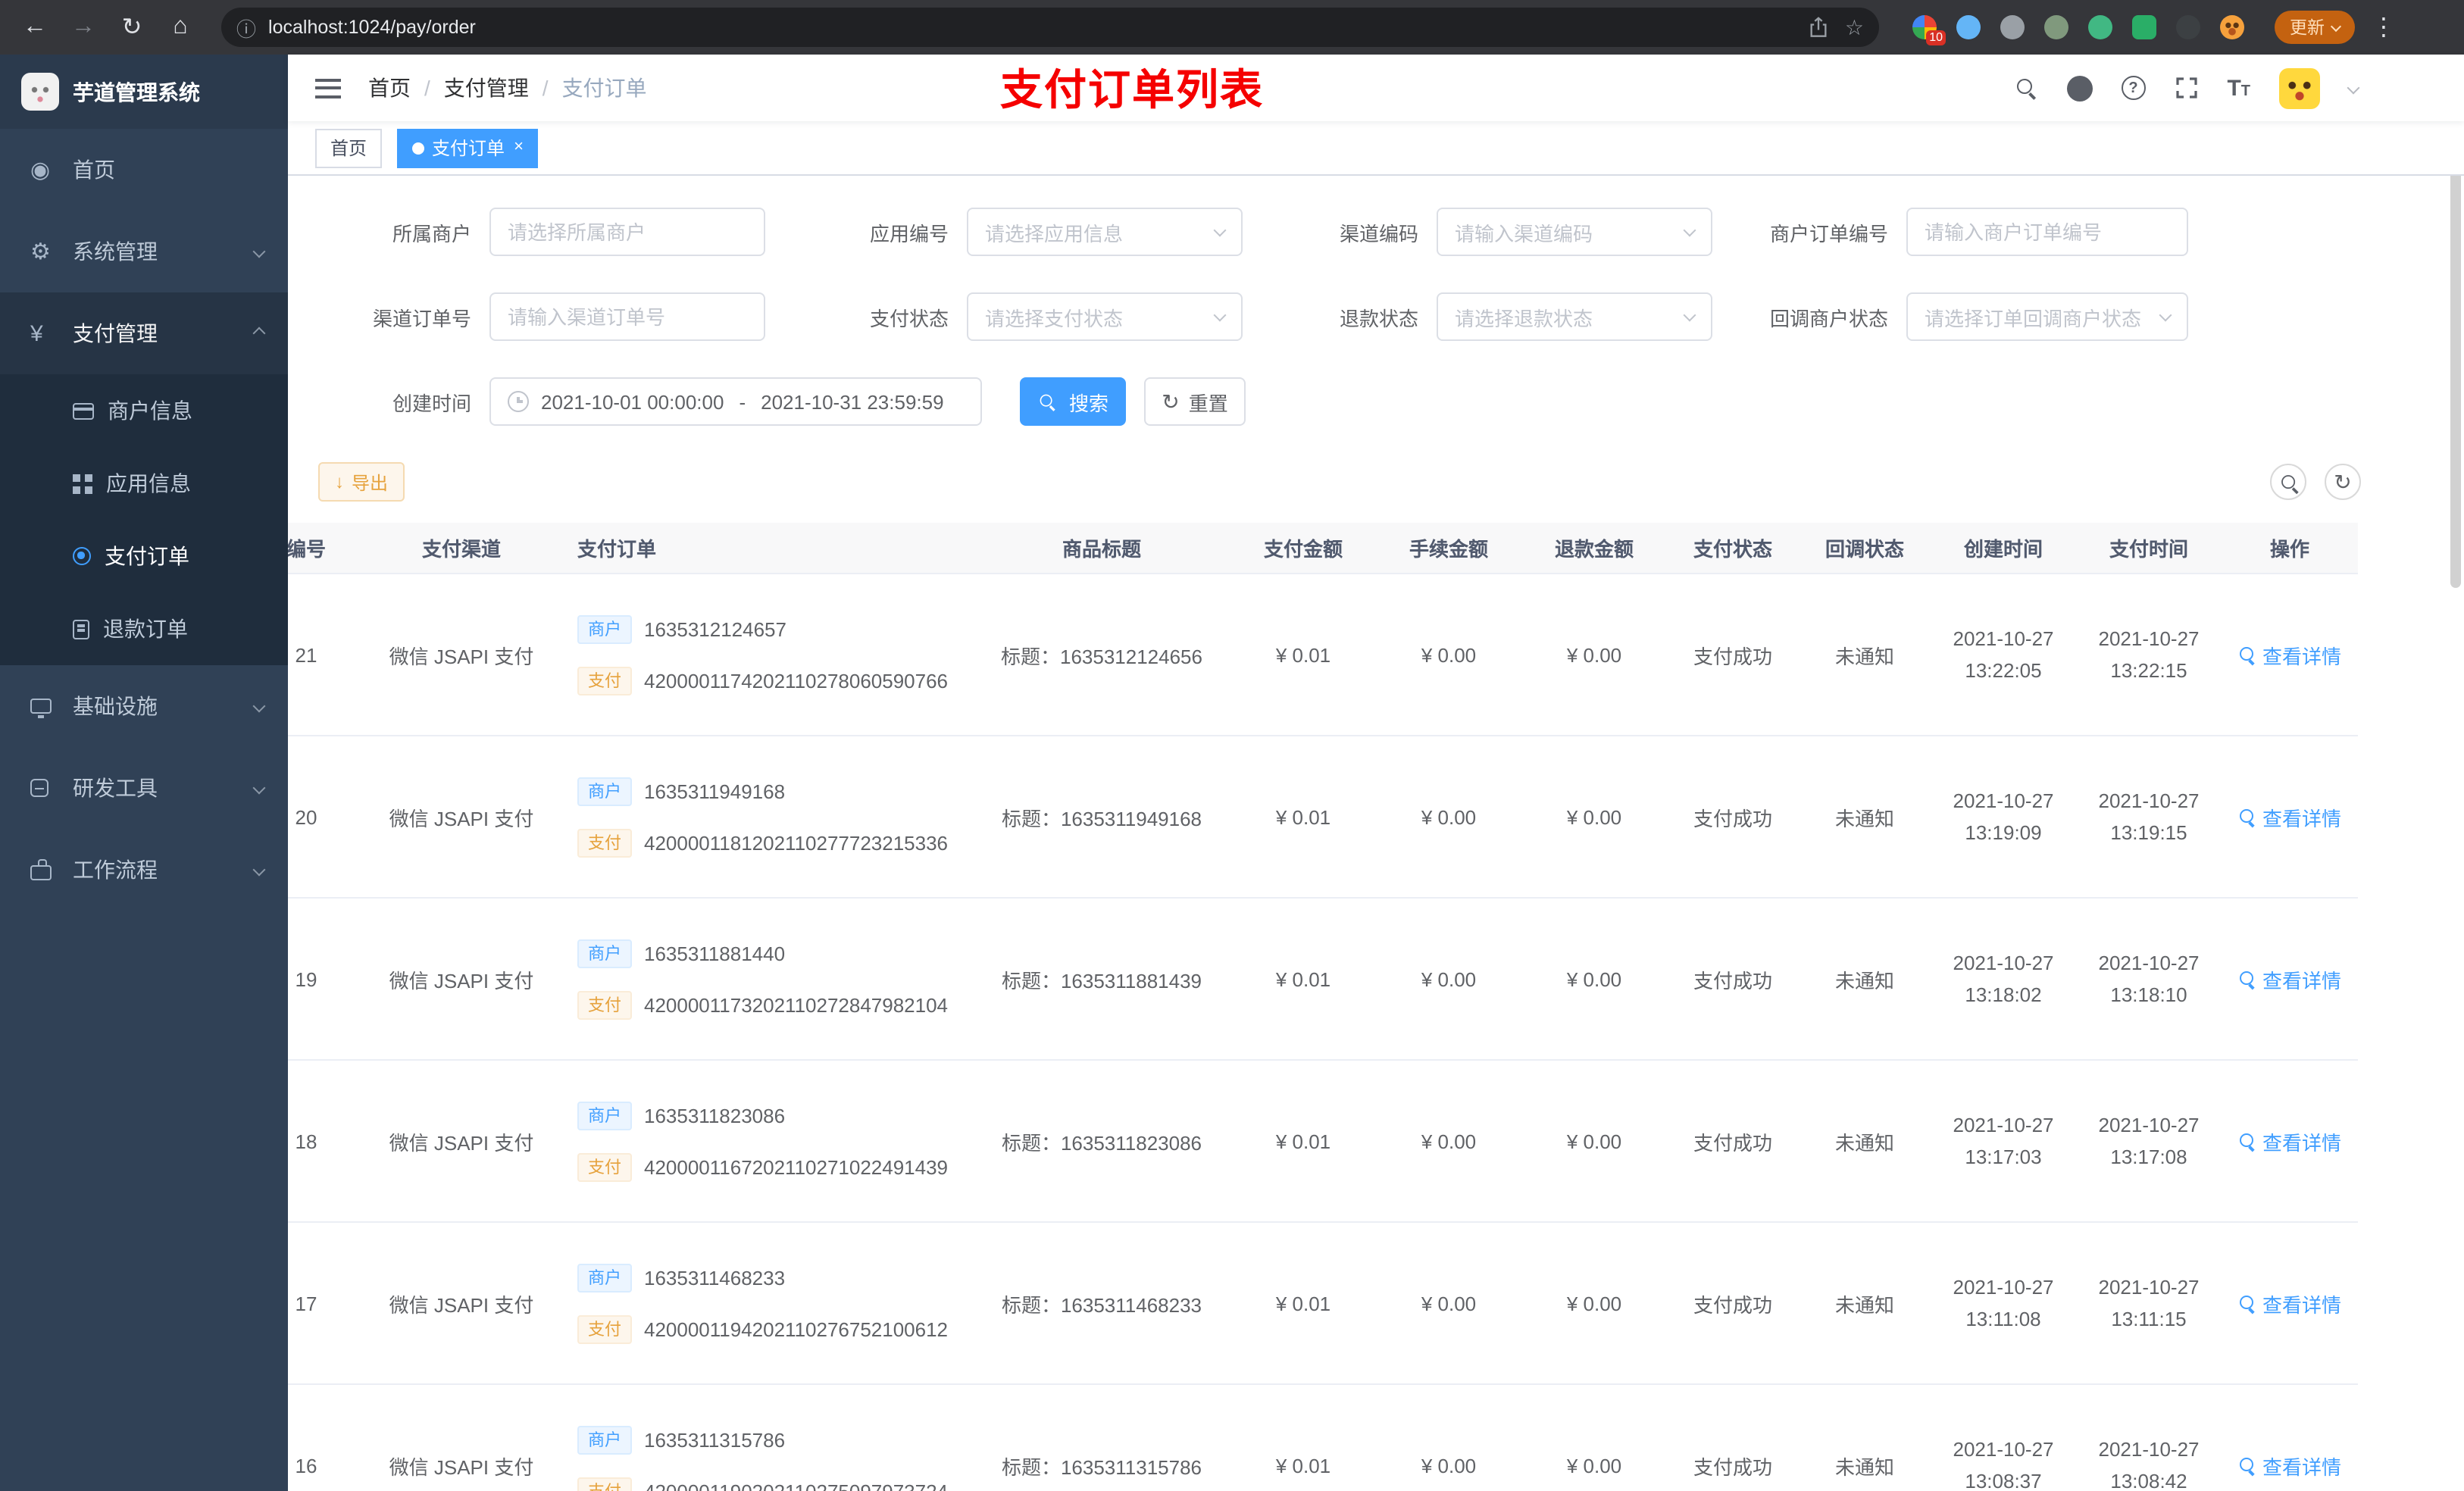 Image resolution: width=2464 pixels, height=1491 pixels. Describe the element at coordinates (1819, 27) in the screenshot. I see `share-icon` at that location.